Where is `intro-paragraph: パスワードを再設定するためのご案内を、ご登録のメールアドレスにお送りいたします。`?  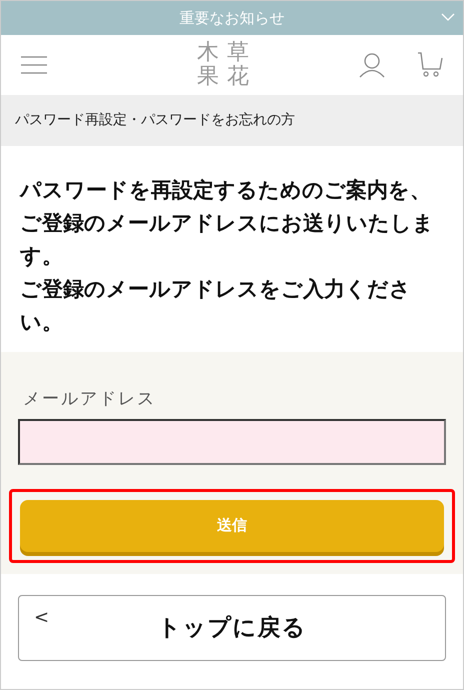 intro-paragraph: パスワードを再設定するためのご案内を、ご登録のメールアドレスにお送りいたします。 is located at coordinates (227, 223).